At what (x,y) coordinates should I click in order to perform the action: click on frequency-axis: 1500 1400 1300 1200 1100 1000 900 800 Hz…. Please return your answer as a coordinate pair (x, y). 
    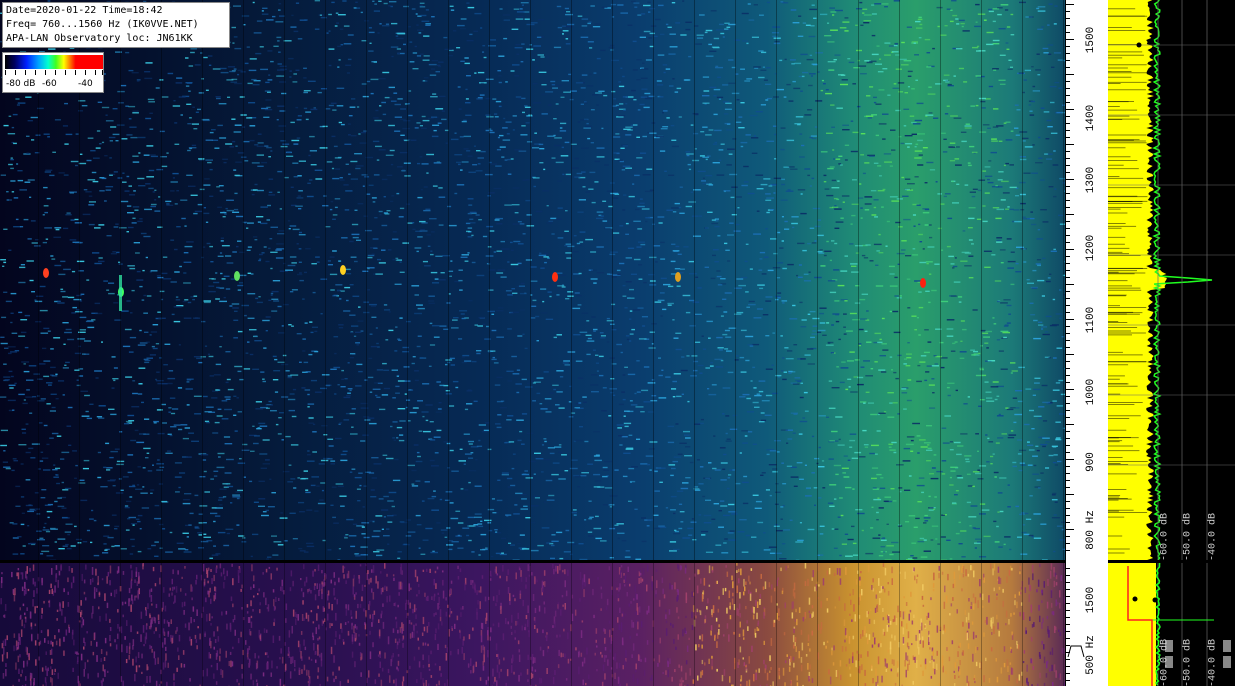
    Looking at the image, I should click on (1086, 343).